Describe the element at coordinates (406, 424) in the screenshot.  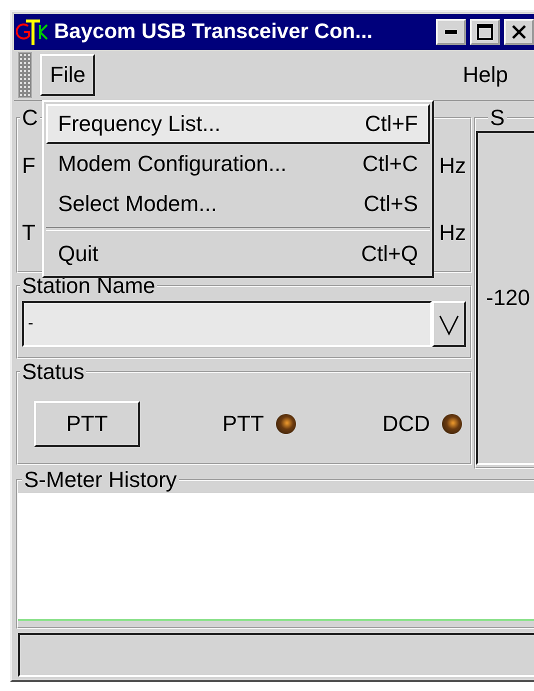
I see `indicator-label: DCD` at that location.